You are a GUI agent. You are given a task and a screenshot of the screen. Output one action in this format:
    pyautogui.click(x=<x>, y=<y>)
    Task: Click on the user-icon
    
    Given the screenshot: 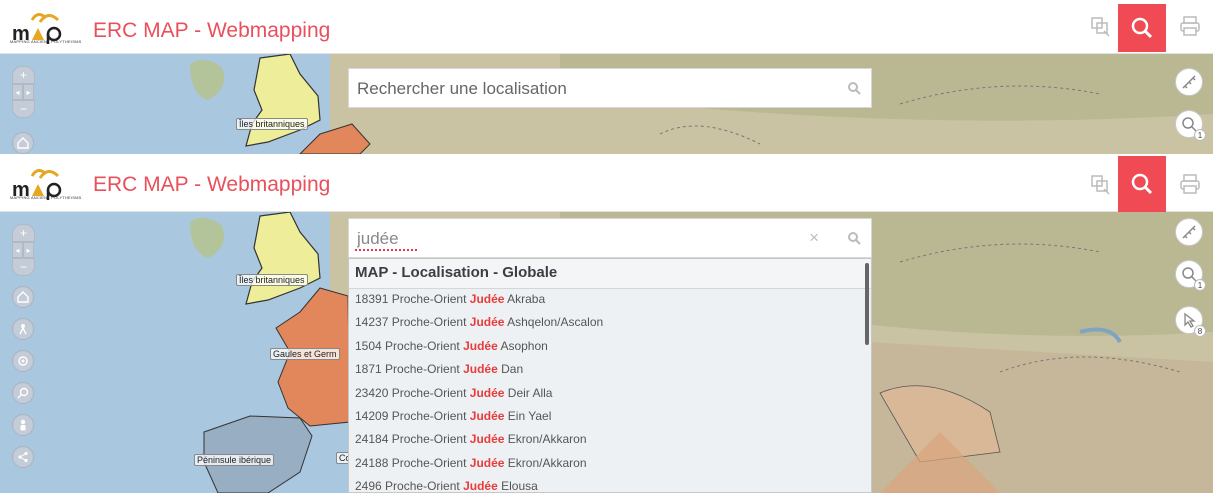 What is the action you would take?
    pyautogui.click(x=23, y=425)
    